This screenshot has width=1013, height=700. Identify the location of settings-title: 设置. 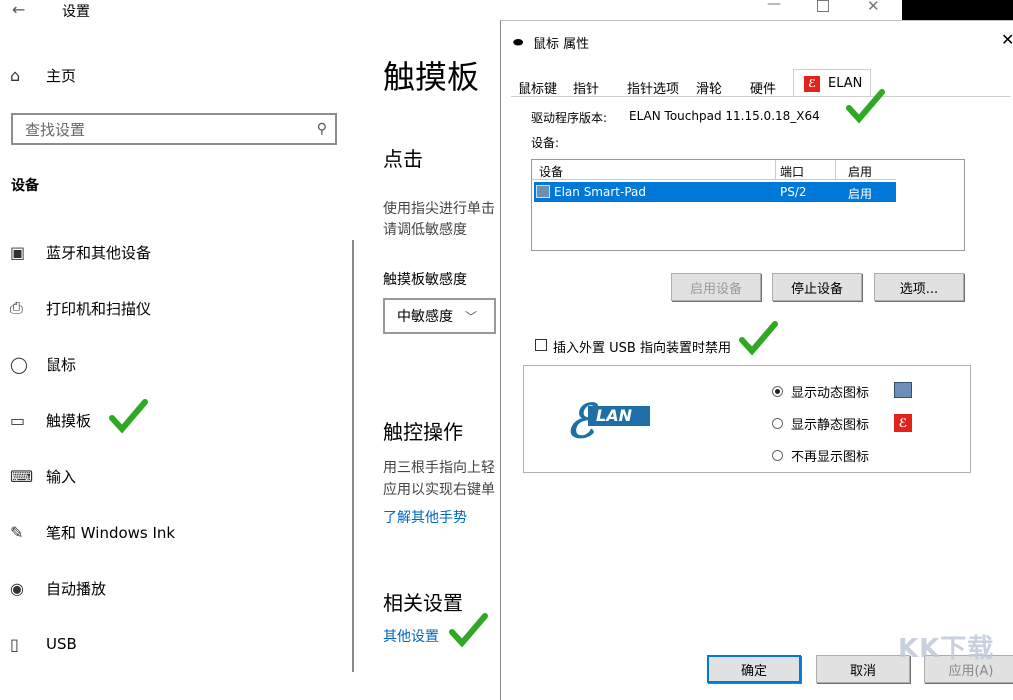
(76, 11).